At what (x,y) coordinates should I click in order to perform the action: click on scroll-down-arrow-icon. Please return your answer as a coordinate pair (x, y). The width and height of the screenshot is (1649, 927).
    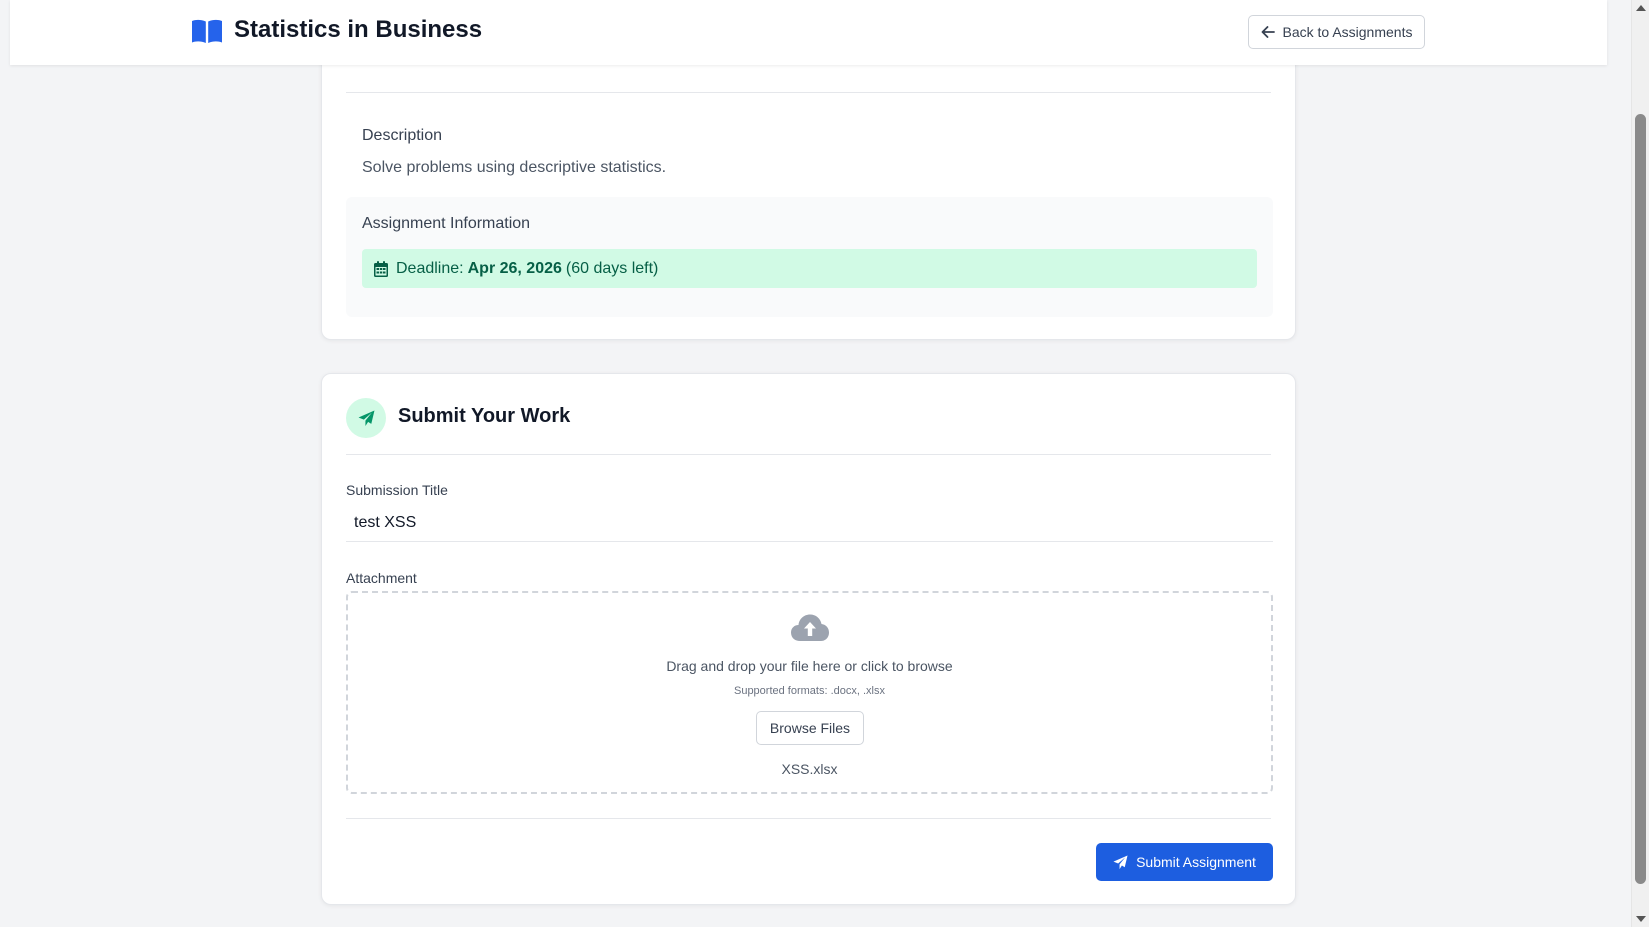
    Looking at the image, I should click on (1641, 919).